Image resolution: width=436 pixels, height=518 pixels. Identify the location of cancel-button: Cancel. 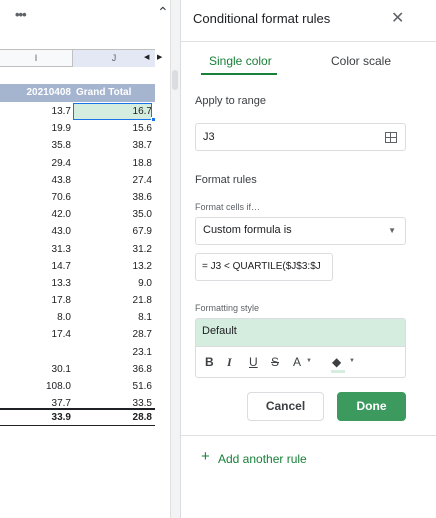
(285, 406).